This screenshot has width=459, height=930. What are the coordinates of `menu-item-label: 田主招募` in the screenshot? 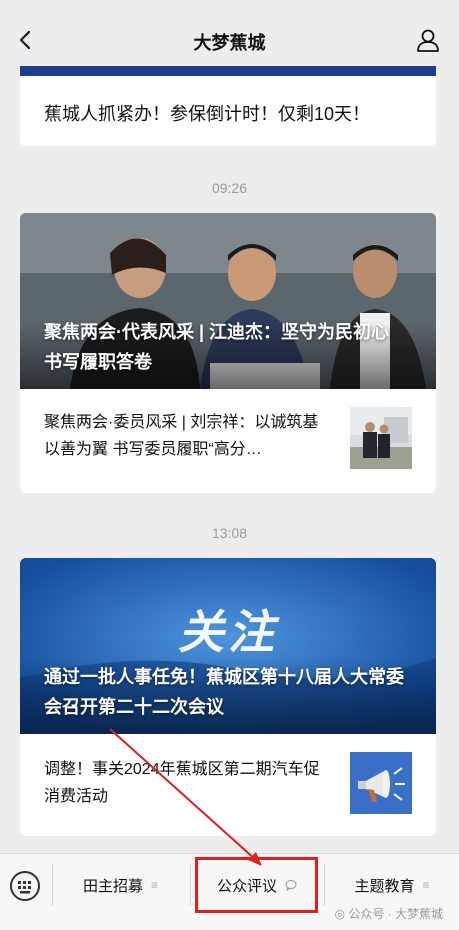 It's located at (112, 886).